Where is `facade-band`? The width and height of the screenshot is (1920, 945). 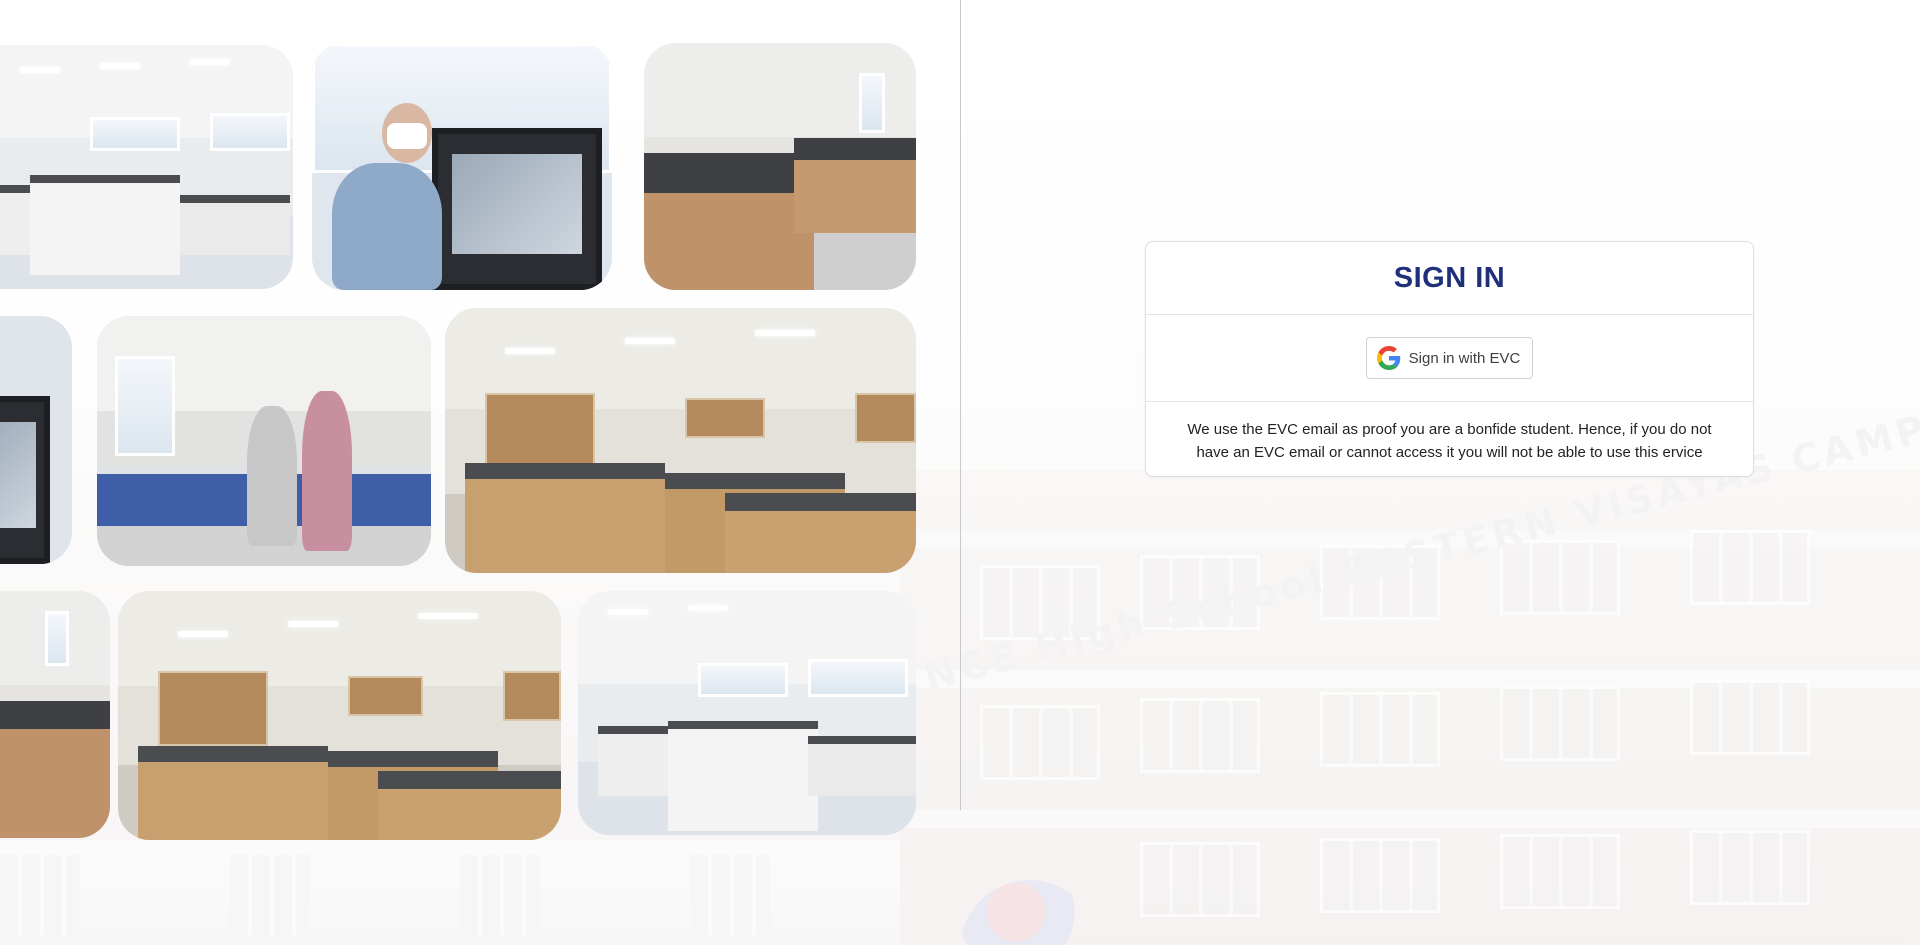 facade-band is located at coordinates (1410, 819).